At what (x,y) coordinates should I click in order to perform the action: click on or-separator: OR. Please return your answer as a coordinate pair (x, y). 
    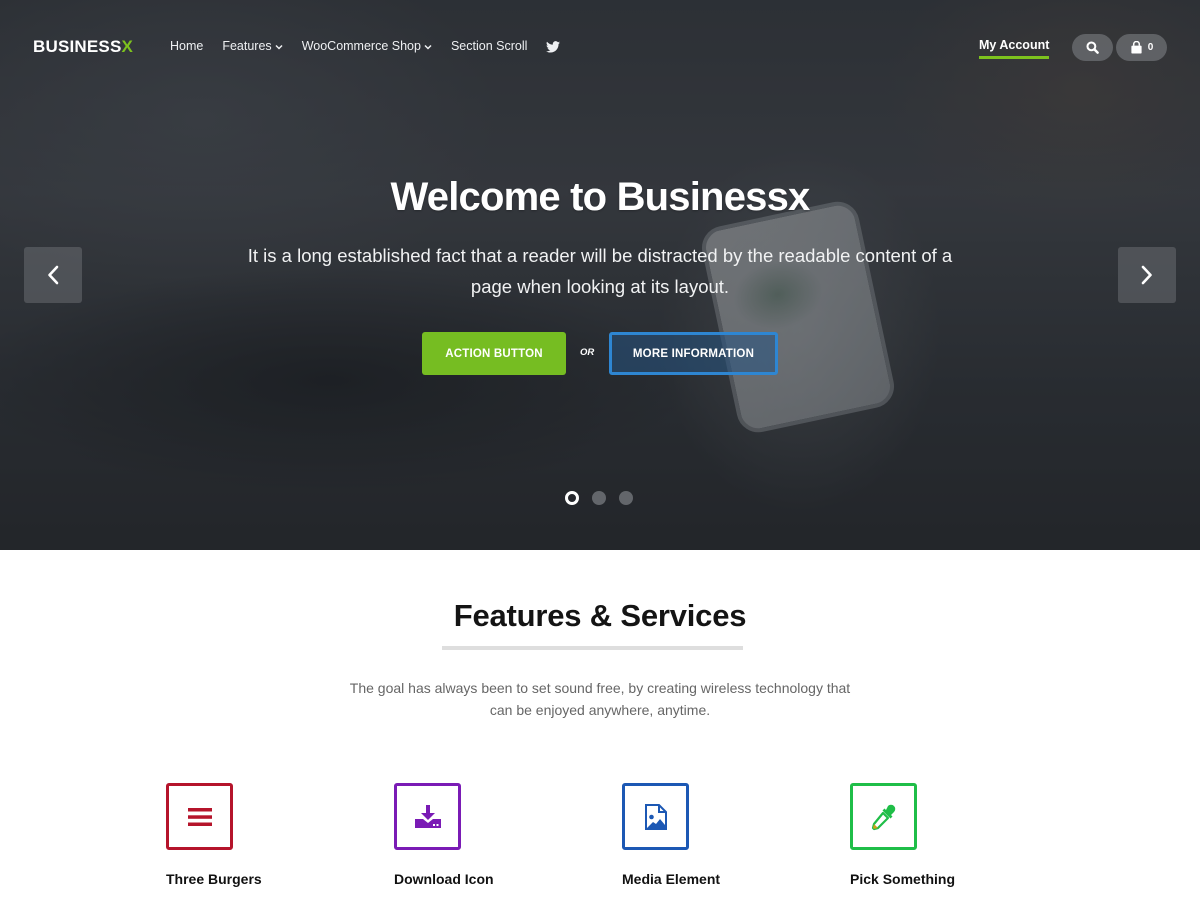
    Looking at the image, I should click on (587, 352).